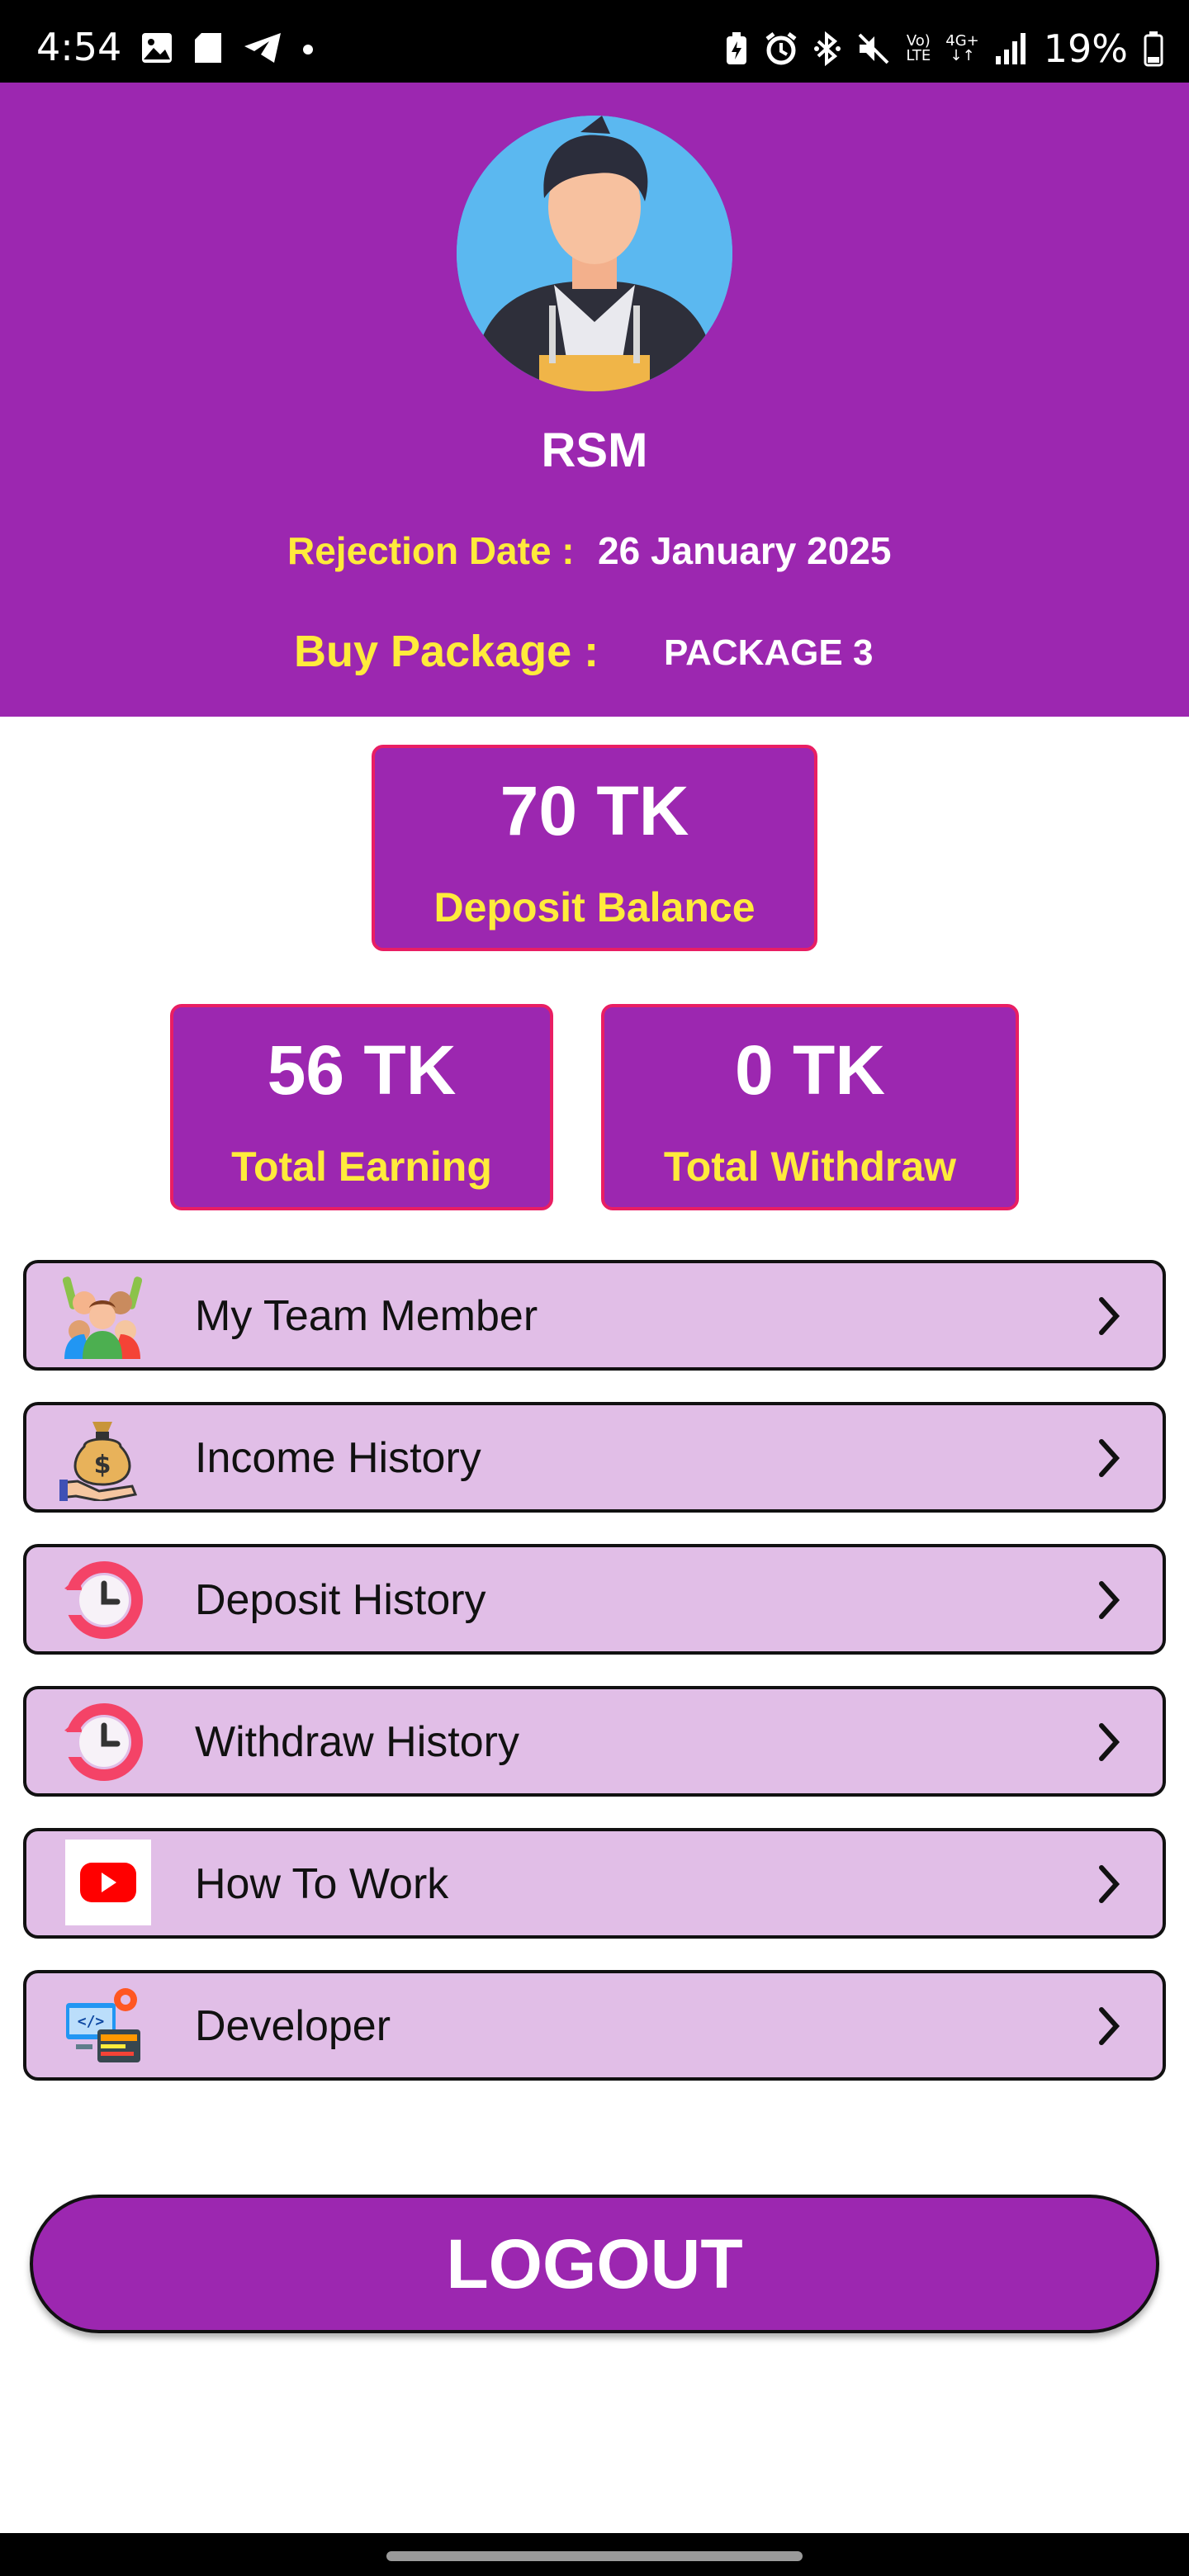  Describe the element at coordinates (1010, 48) in the screenshot. I see `signal-icon` at that location.